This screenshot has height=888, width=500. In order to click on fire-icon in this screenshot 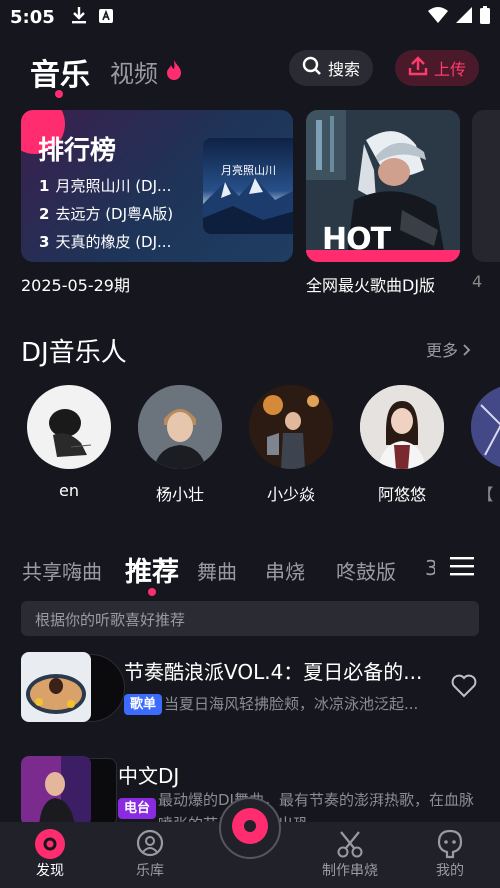, I will do `click(174, 72)`.